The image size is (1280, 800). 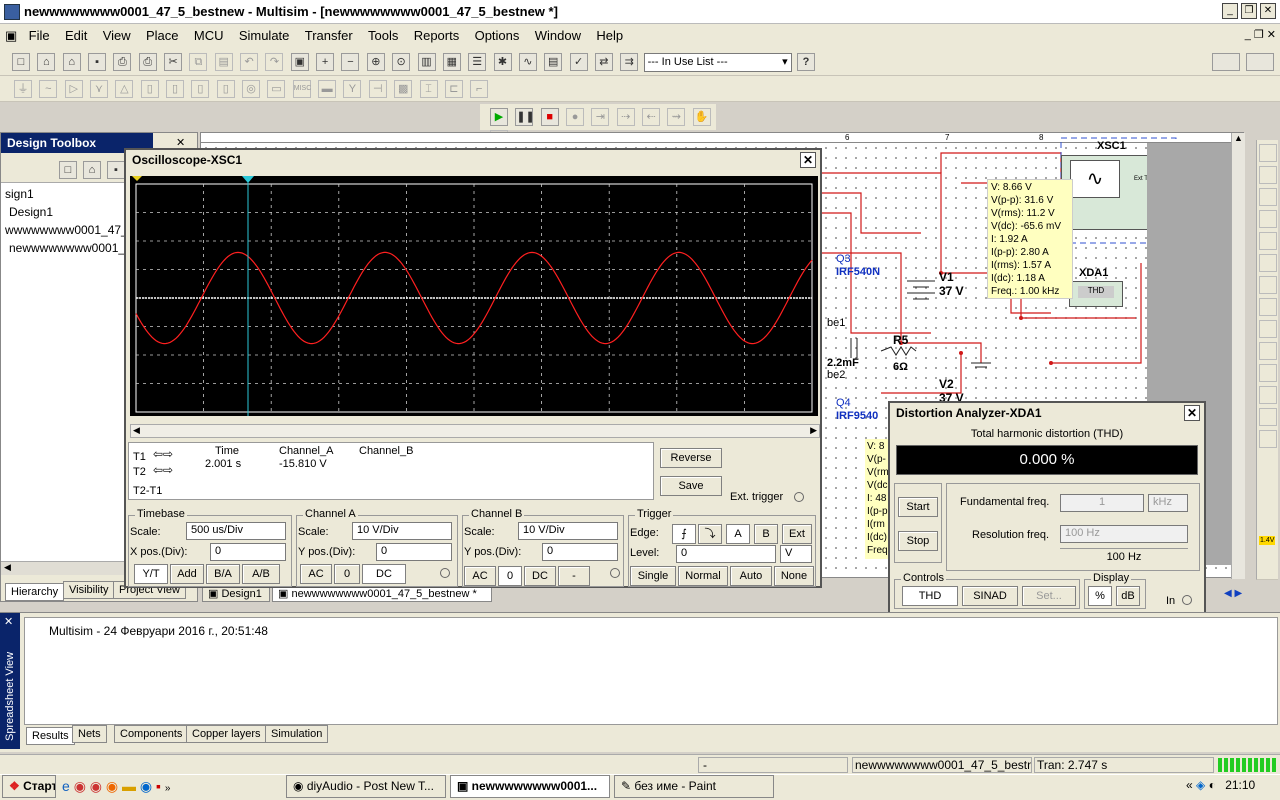 What do you see at coordinates (1189, 785) in the screenshot?
I see `tray-expand-icon: «` at bounding box center [1189, 785].